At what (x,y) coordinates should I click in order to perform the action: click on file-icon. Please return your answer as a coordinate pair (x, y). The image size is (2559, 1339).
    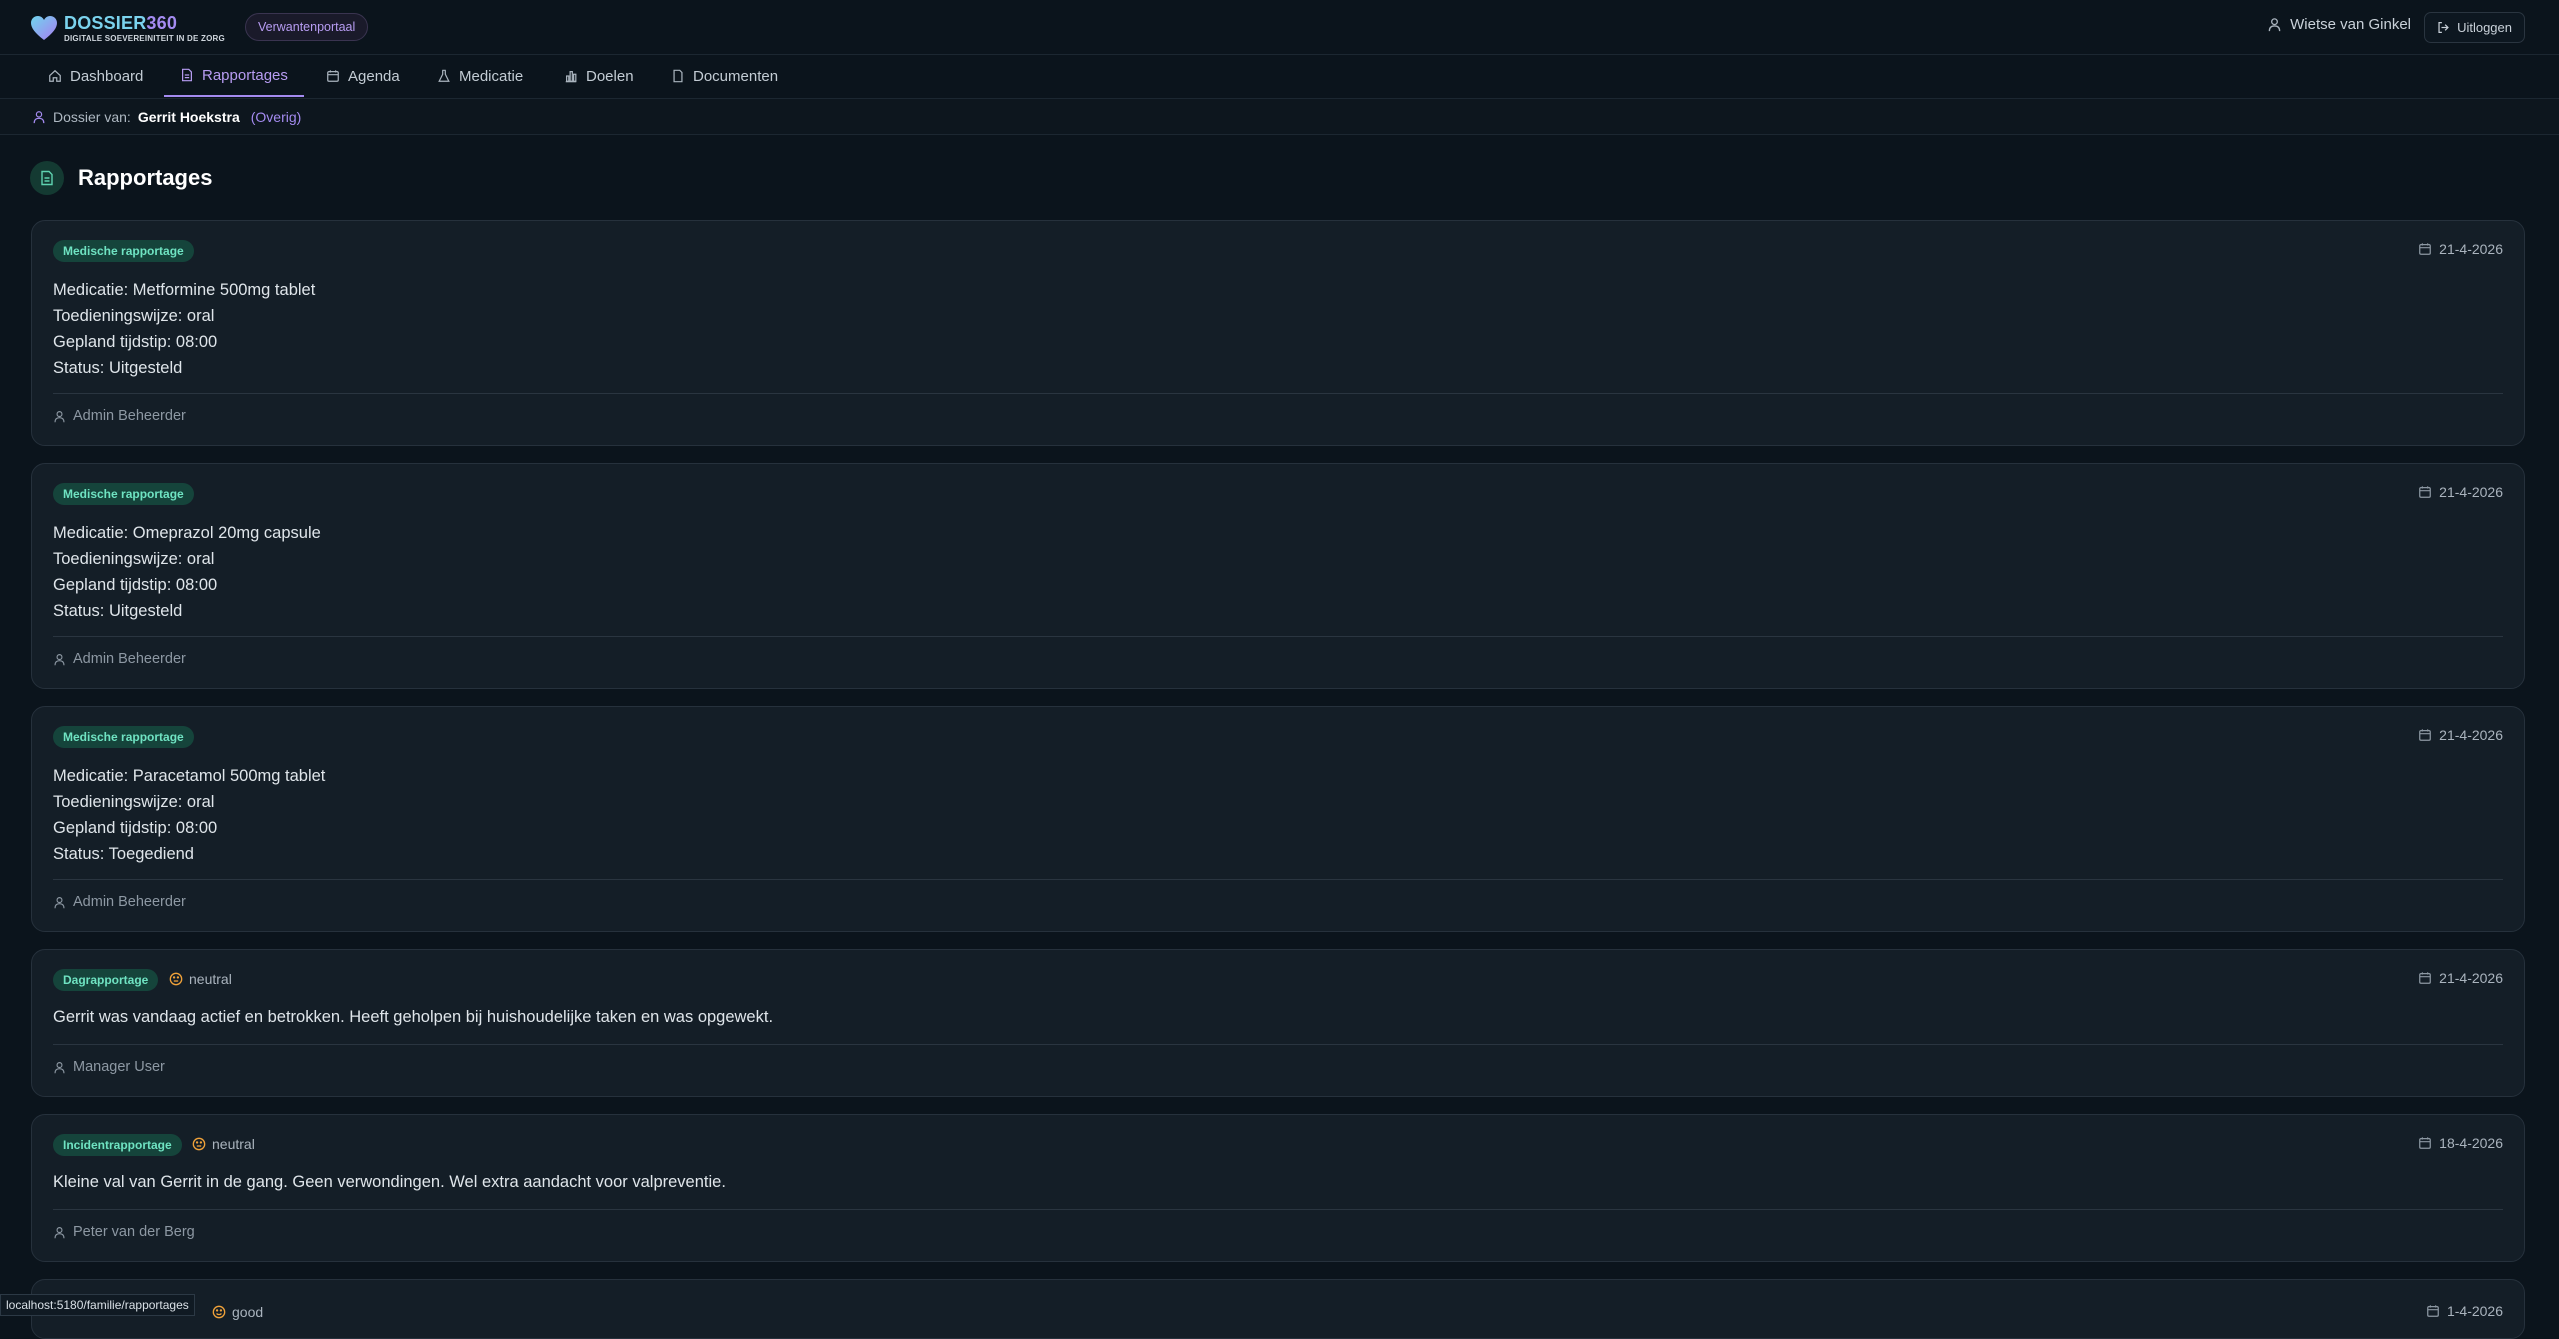
    Looking at the image, I should click on (678, 76).